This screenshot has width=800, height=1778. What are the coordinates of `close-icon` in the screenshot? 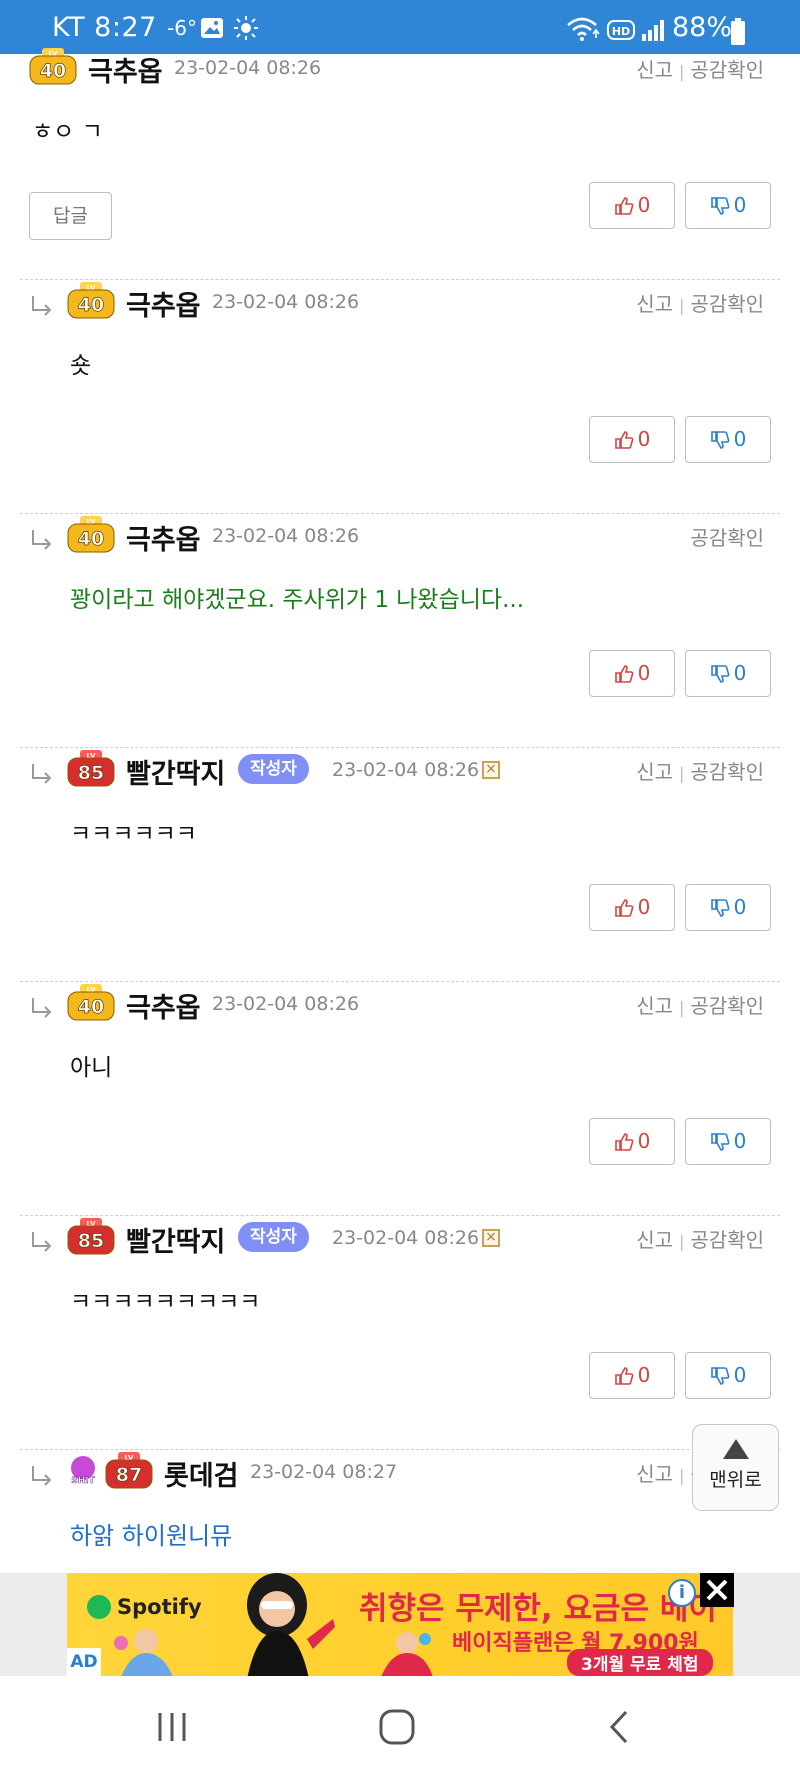 It's located at (717, 1590).